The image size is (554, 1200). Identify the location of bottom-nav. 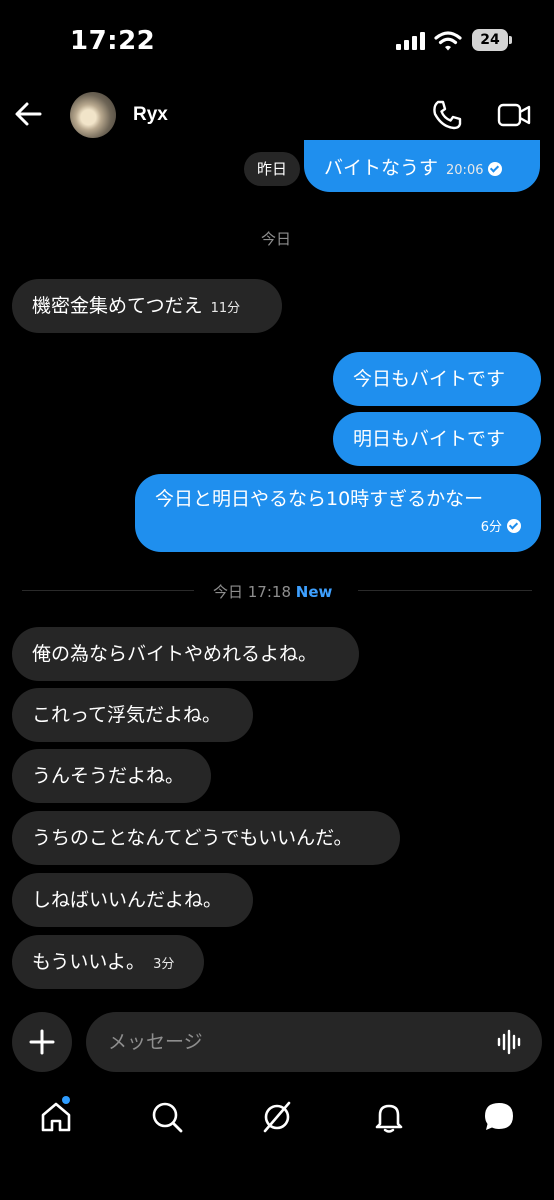
(277, 1118).